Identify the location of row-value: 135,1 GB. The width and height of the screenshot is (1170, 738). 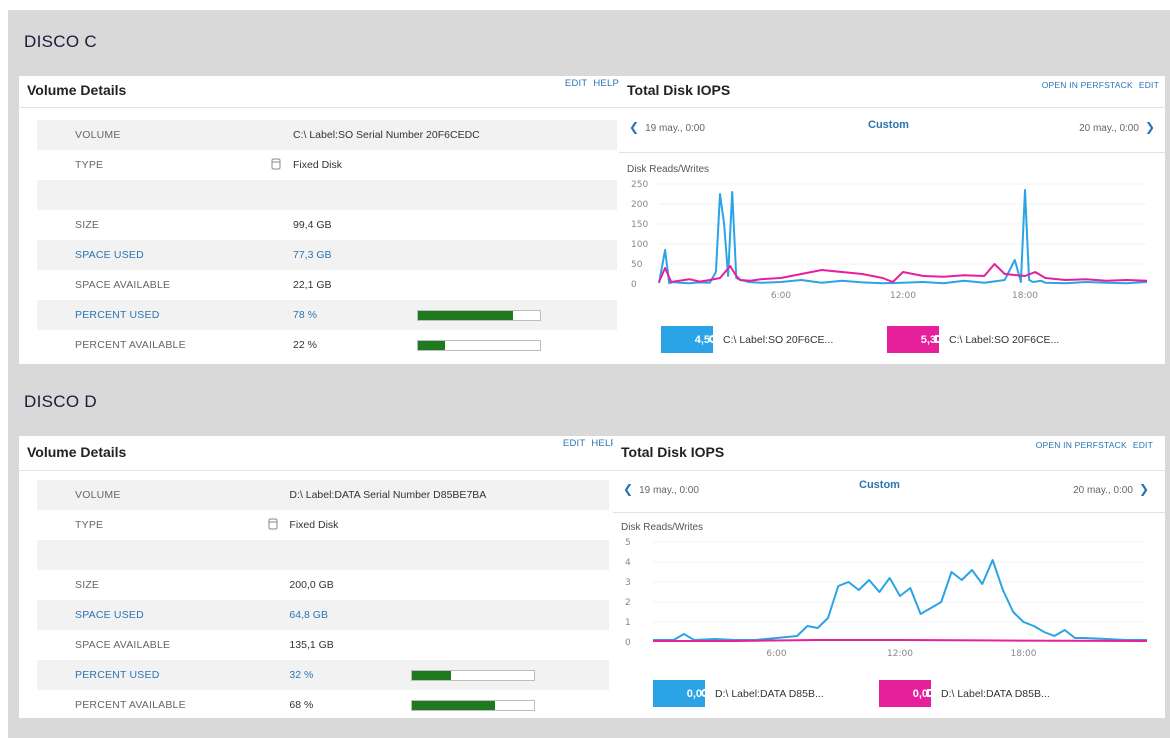
(311, 645).